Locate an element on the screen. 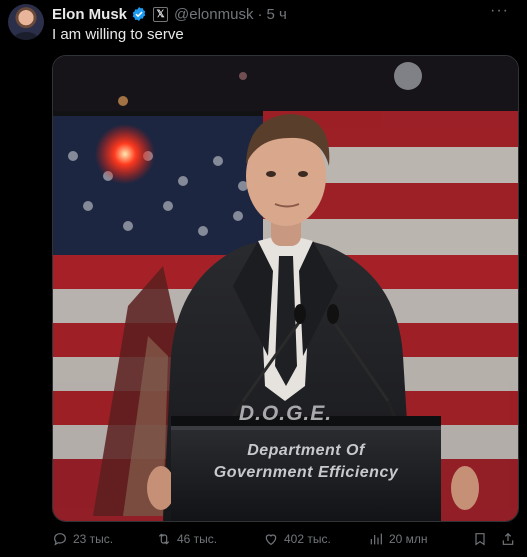 Image resolution: width=527 pixels, height=557 pixels. author-handle: @elonmusk is located at coordinates (213, 14).